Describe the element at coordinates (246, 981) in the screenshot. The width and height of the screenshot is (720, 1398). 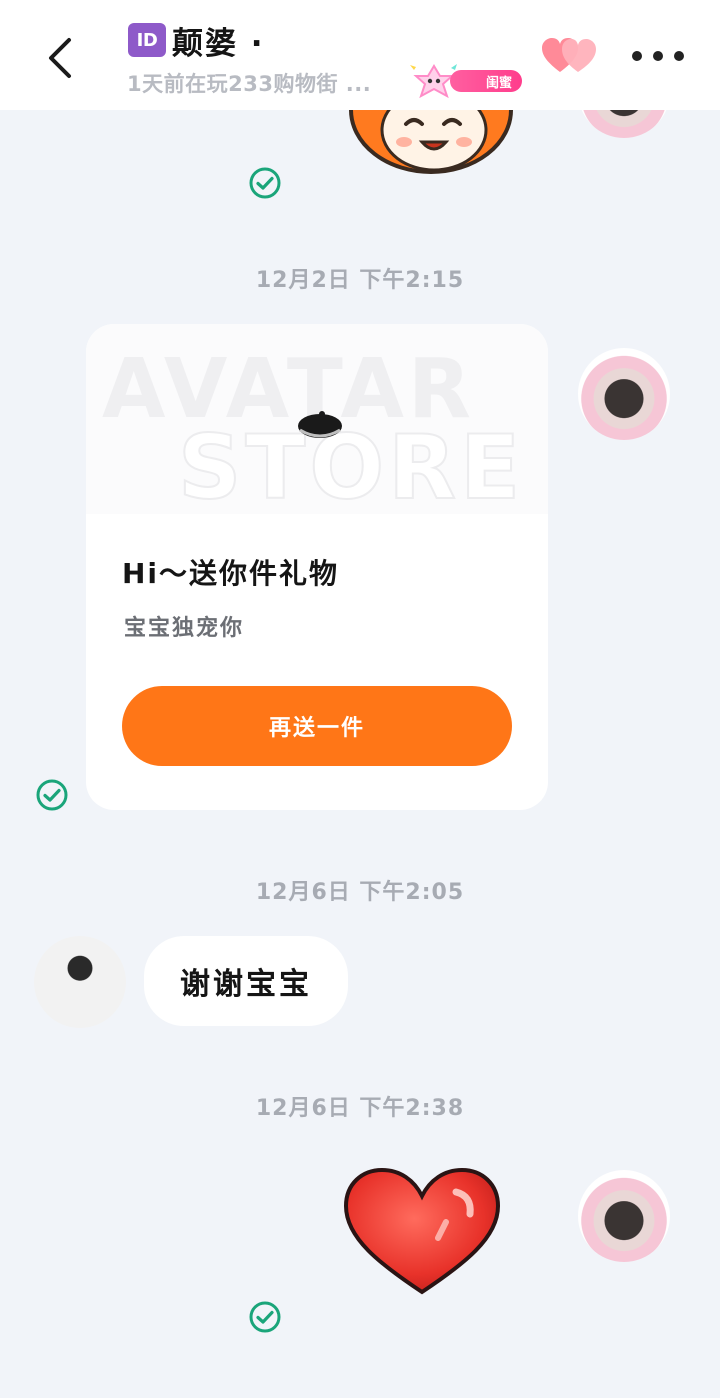
I see `received-message-bubble: 谢谢宝宝` at that location.